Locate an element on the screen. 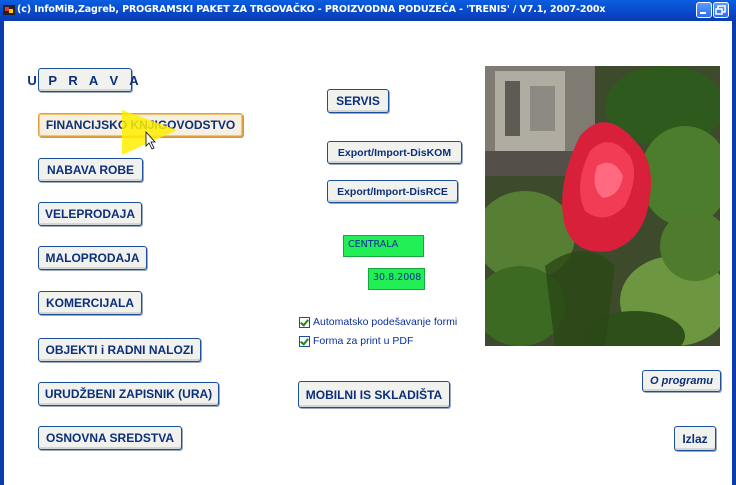 This screenshot has height=485, width=736. date-field: 30.8.2008 is located at coordinates (396, 279).